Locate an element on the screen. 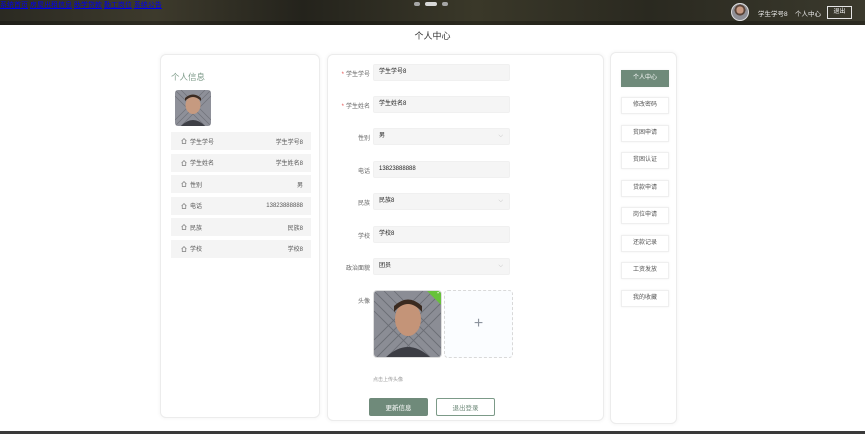 This screenshot has height=434, width=865. phone-input: 13823888888 is located at coordinates (441, 169).